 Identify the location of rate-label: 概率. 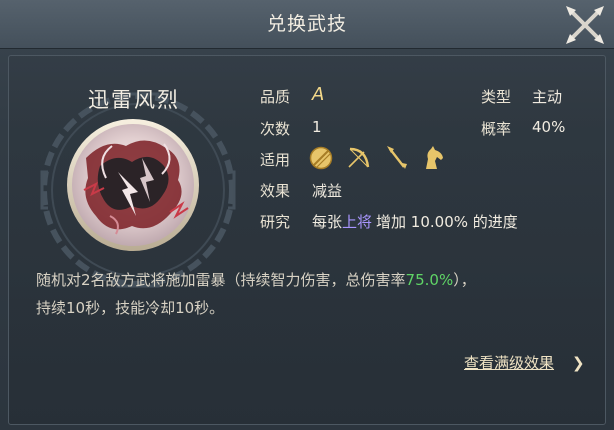
(496, 129).